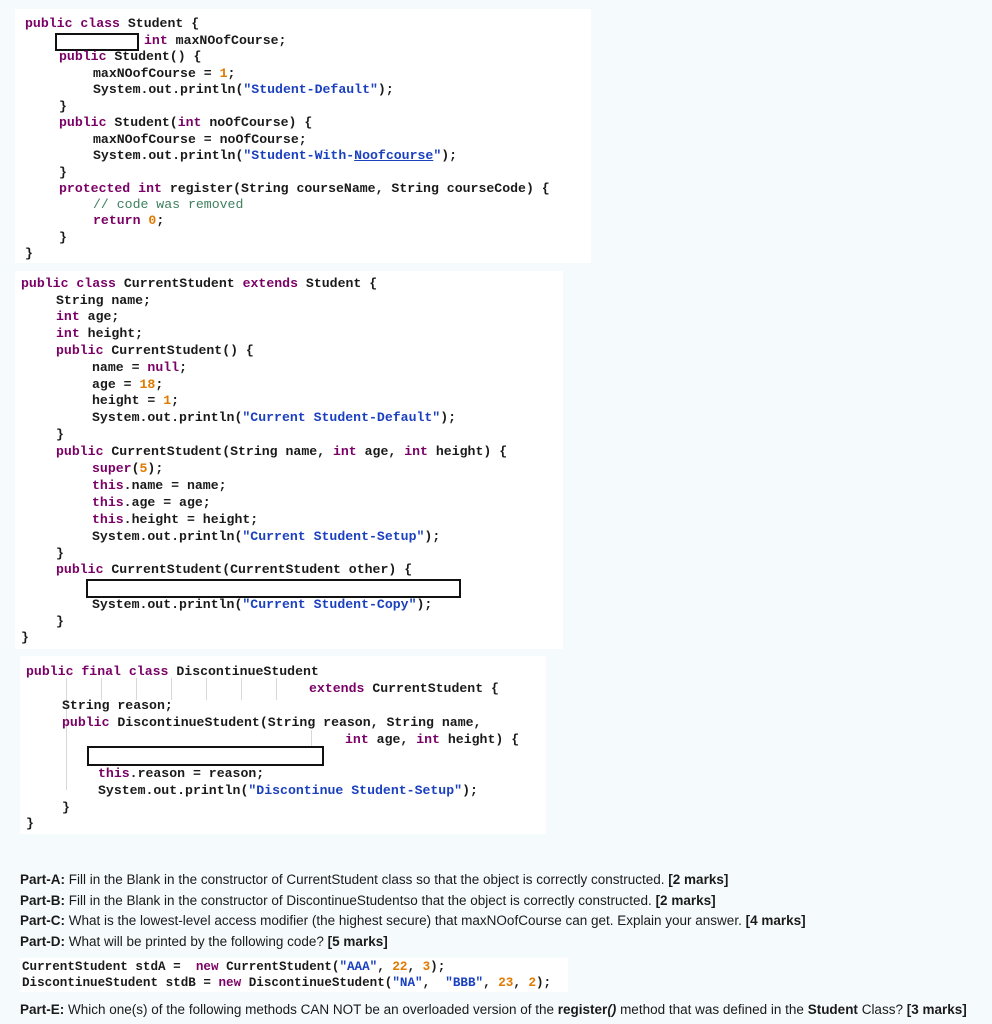 This screenshot has width=992, height=1024. What do you see at coordinates (111, 333) in the screenshot?
I see `code-token: height;` at bounding box center [111, 333].